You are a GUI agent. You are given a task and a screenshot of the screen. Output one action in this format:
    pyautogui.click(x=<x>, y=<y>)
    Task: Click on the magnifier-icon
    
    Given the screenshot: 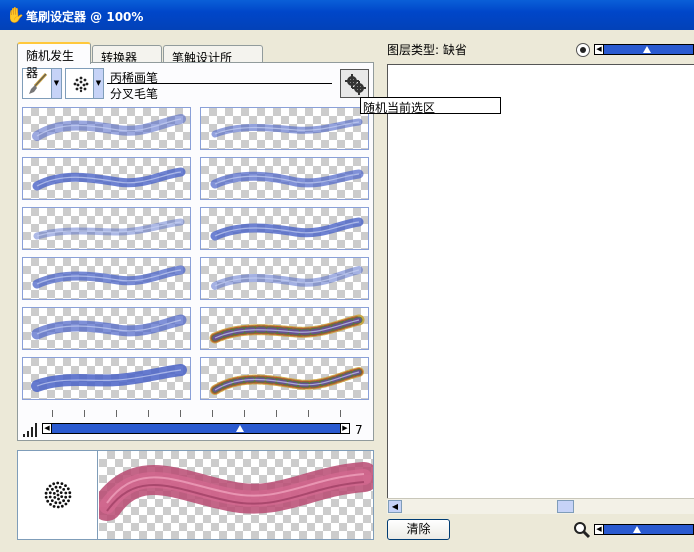 What is the action you would take?
    pyautogui.click(x=582, y=531)
    